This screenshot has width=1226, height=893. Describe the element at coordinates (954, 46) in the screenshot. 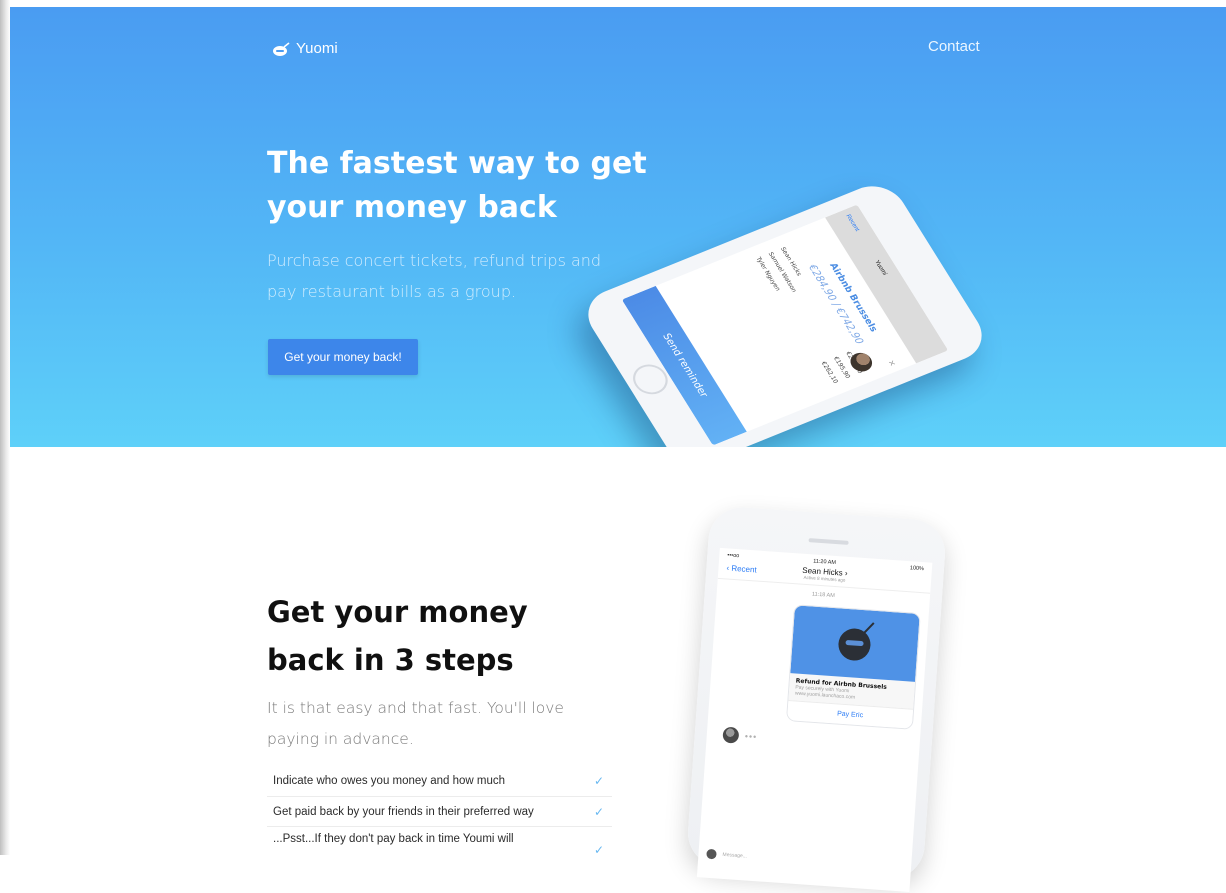

I see `nav-contact-link: Contact` at that location.